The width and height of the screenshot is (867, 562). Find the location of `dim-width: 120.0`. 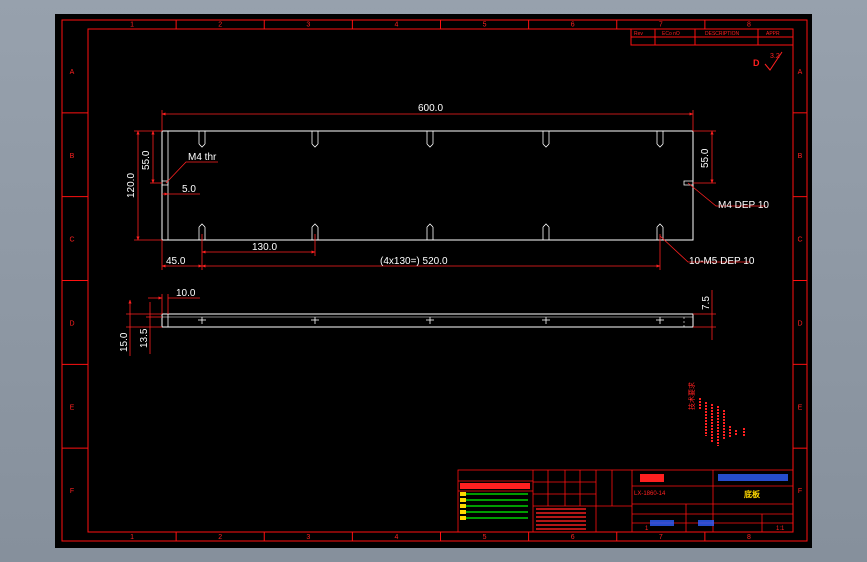

dim-width: 120.0 is located at coordinates (131, 185).